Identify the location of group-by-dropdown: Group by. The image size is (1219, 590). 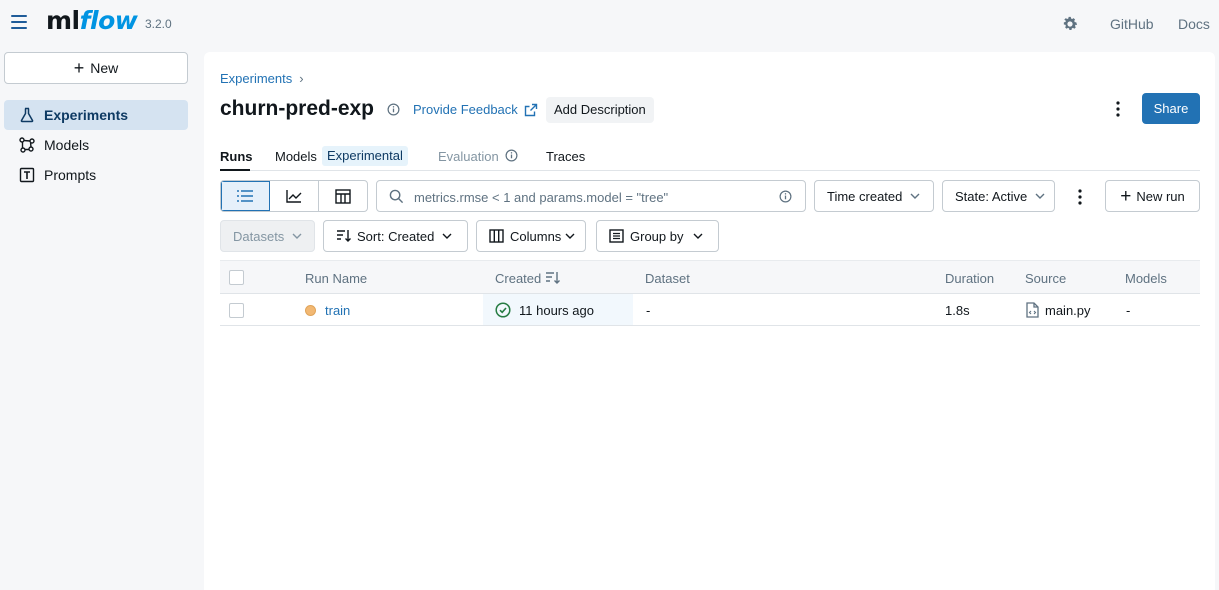
(657, 236).